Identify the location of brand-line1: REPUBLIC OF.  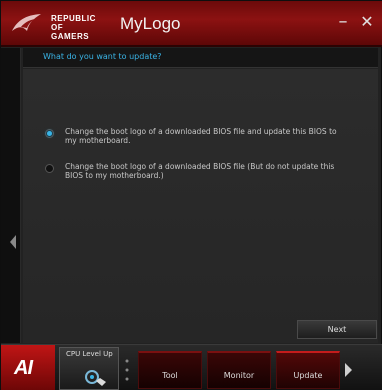
(73, 23).